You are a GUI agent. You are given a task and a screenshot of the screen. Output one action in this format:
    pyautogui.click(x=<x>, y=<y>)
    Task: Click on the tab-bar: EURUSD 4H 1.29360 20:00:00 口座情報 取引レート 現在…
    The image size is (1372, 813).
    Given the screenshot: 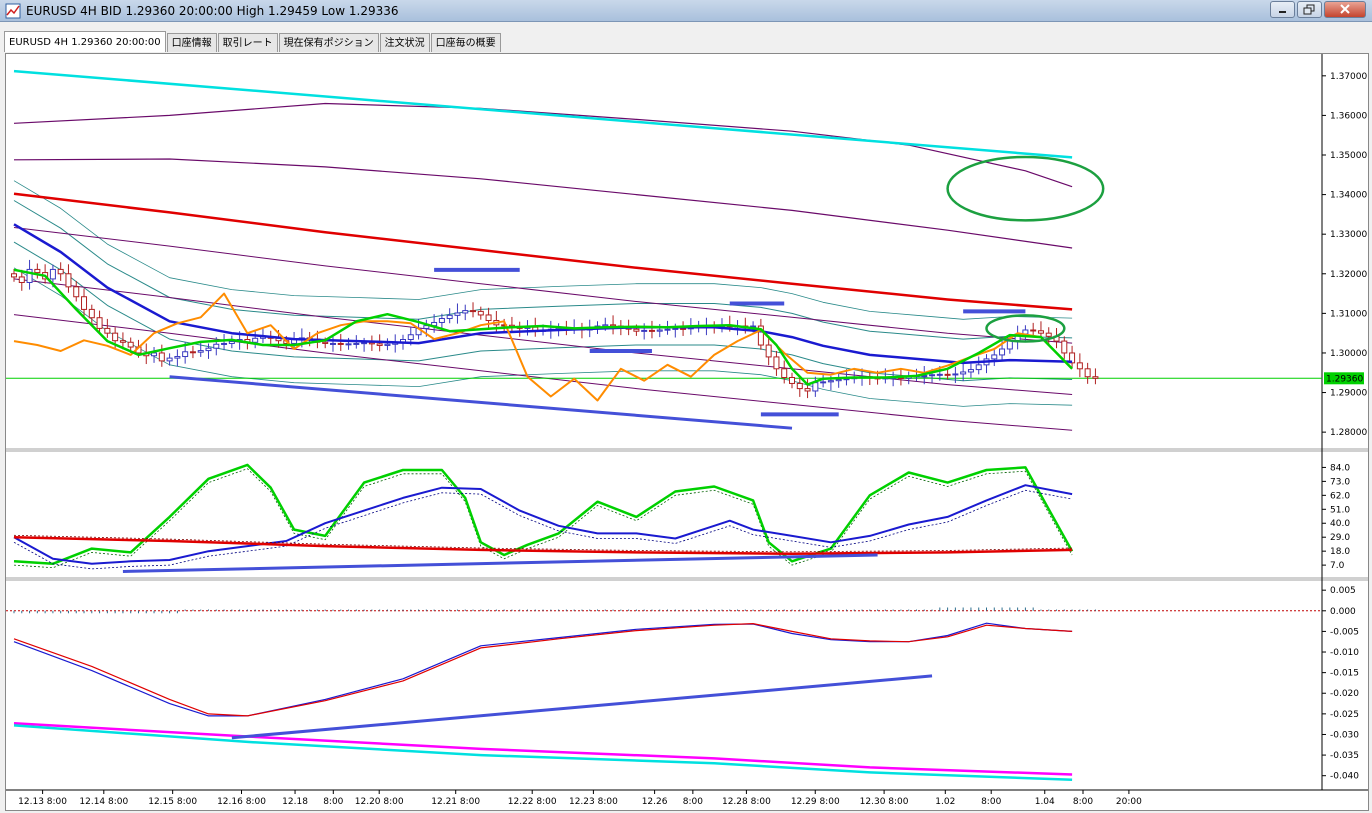 What is the action you would take?
    pyautogui.click(x=253, y=42)
    